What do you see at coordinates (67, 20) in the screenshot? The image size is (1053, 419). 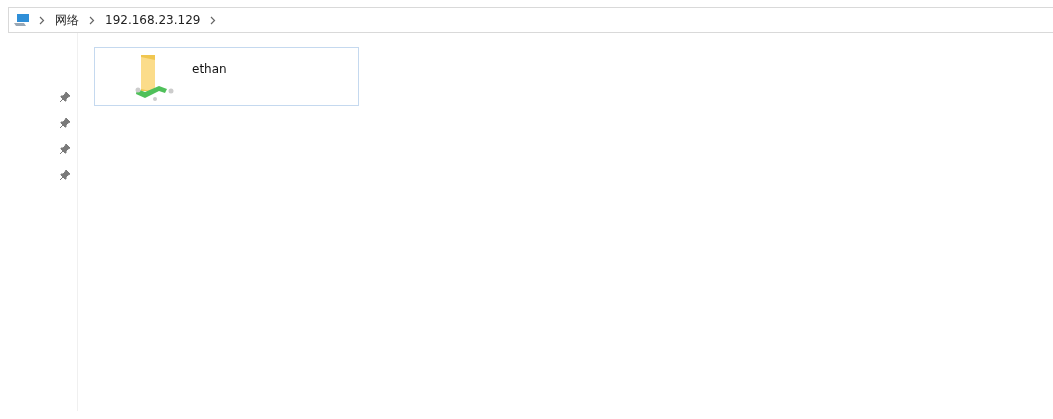 I see `breadcrumb: 网络` at bounding box center [67, 20].